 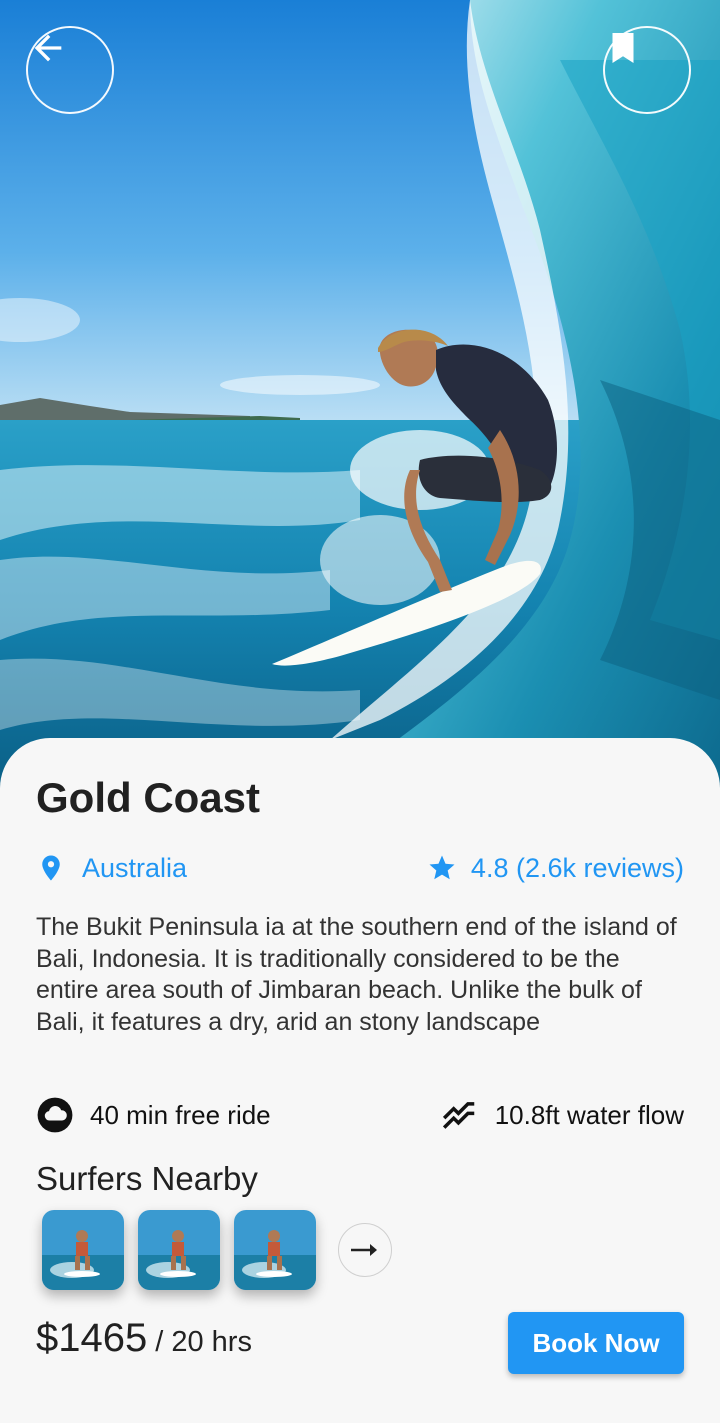 I want to click on rating-row: 4.8 (2.6k reviews), so click(x=555, y=868).